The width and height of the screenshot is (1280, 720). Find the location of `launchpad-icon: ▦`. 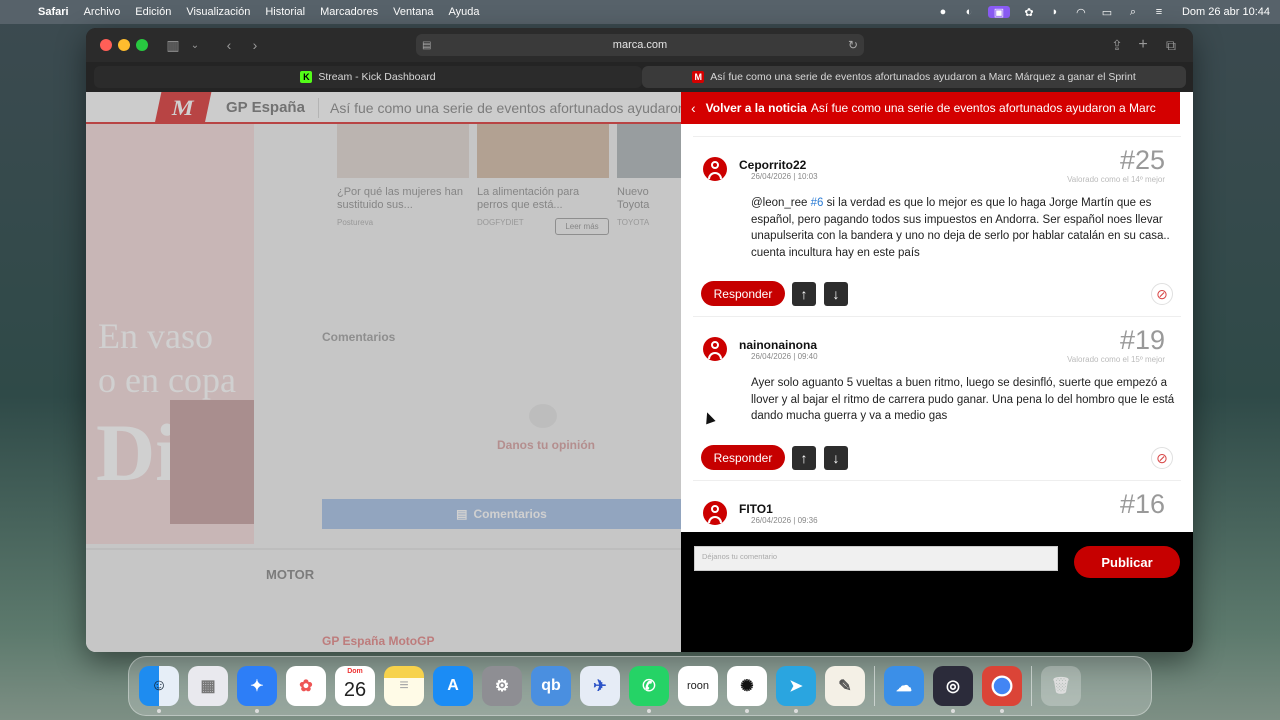

launchpad-icon: ▦ is located at coordinates (208, 686).